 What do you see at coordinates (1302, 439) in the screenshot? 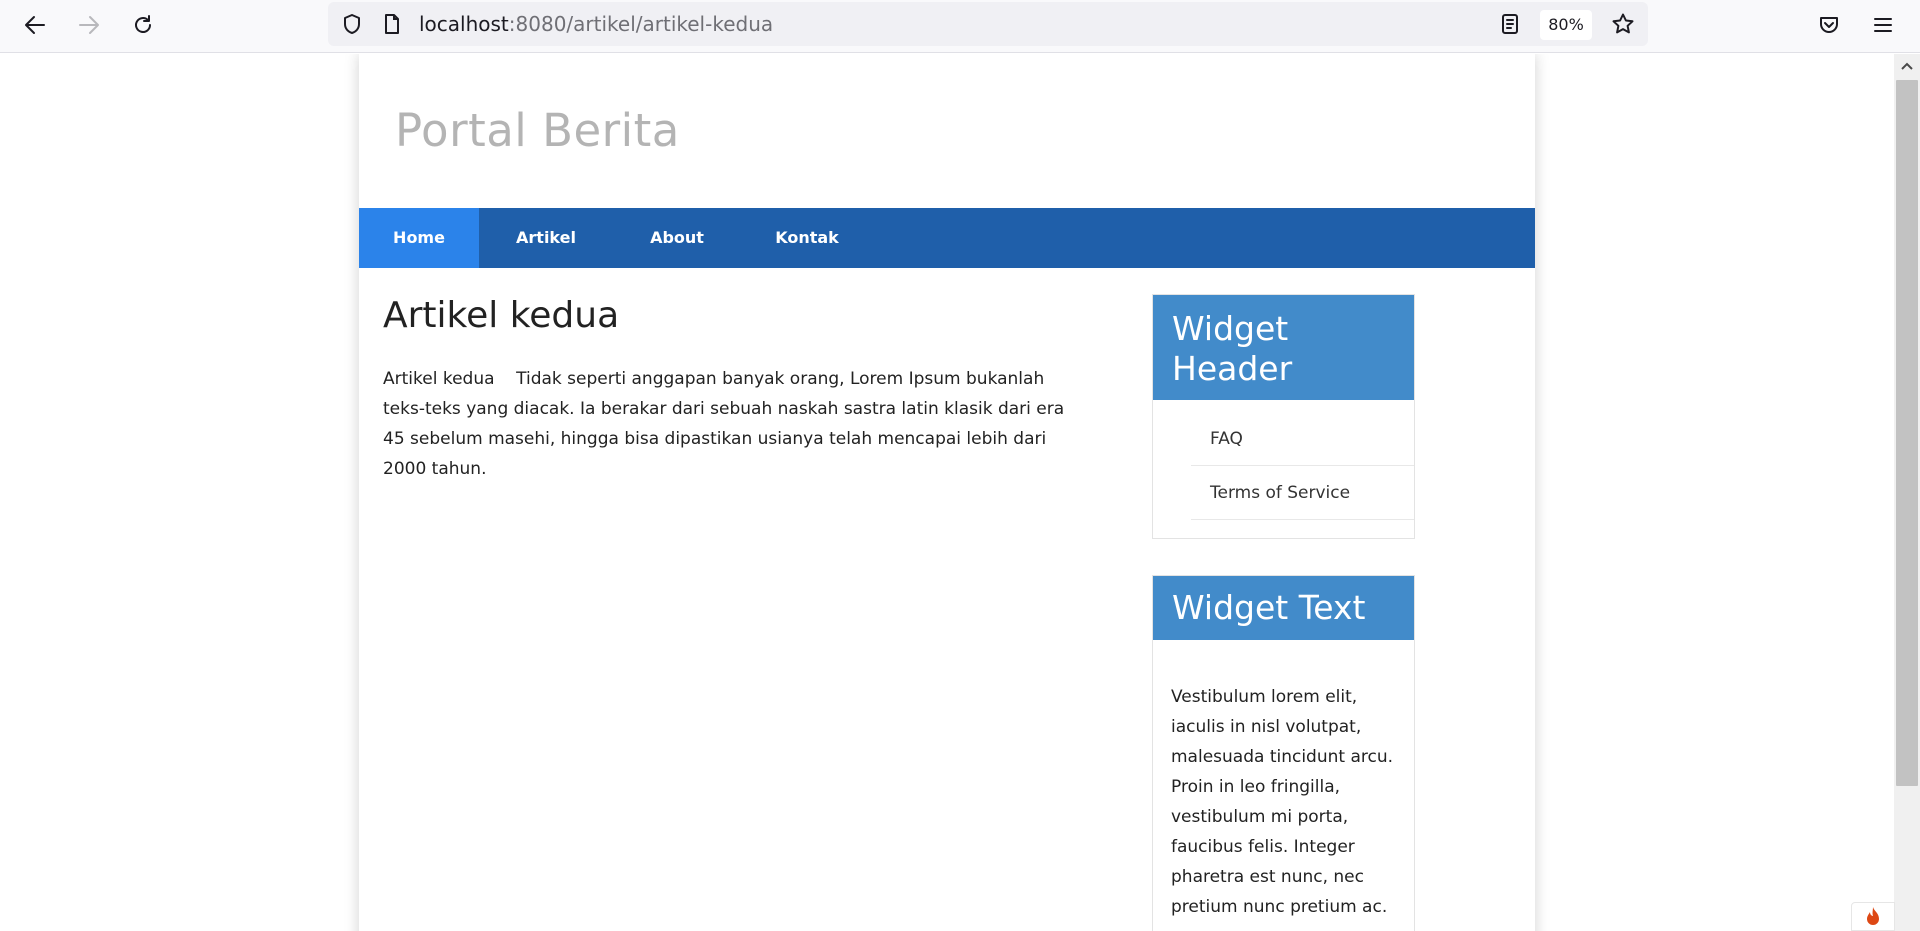
I see `list-item: FAQ` at bounding box center [1302, 439].